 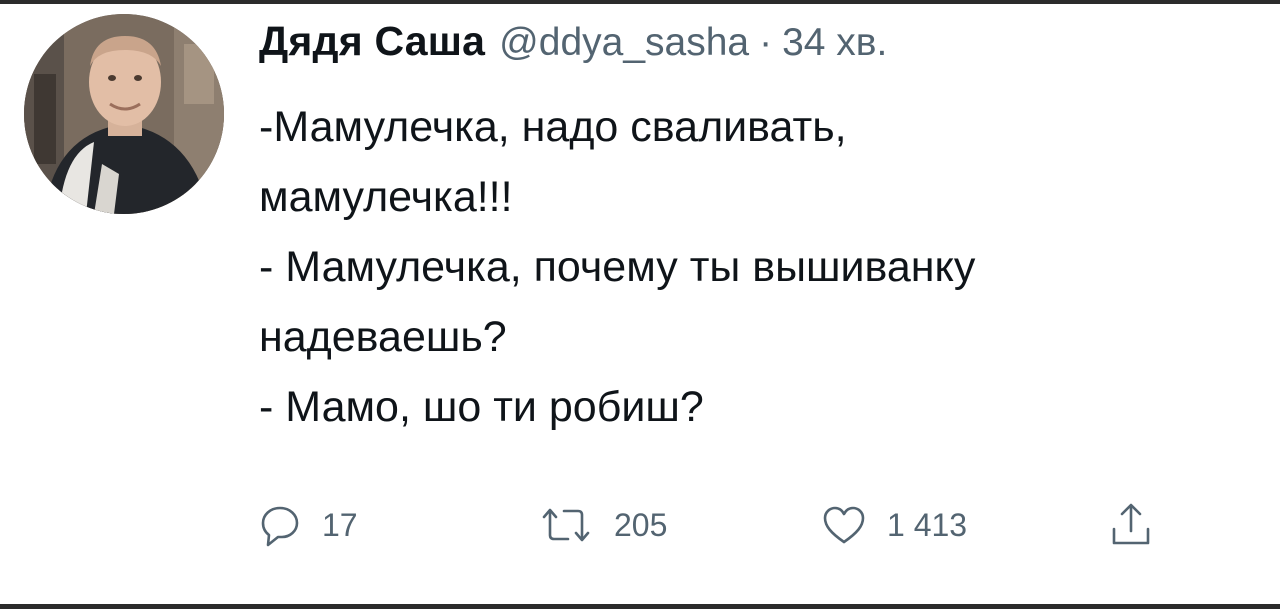 I want to click on avatar, so click(x=124, y=114).